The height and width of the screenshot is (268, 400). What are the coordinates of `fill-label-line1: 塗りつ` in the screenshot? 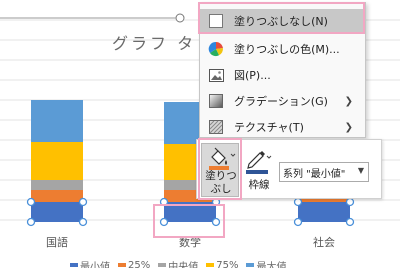 It's located at (221, 176).